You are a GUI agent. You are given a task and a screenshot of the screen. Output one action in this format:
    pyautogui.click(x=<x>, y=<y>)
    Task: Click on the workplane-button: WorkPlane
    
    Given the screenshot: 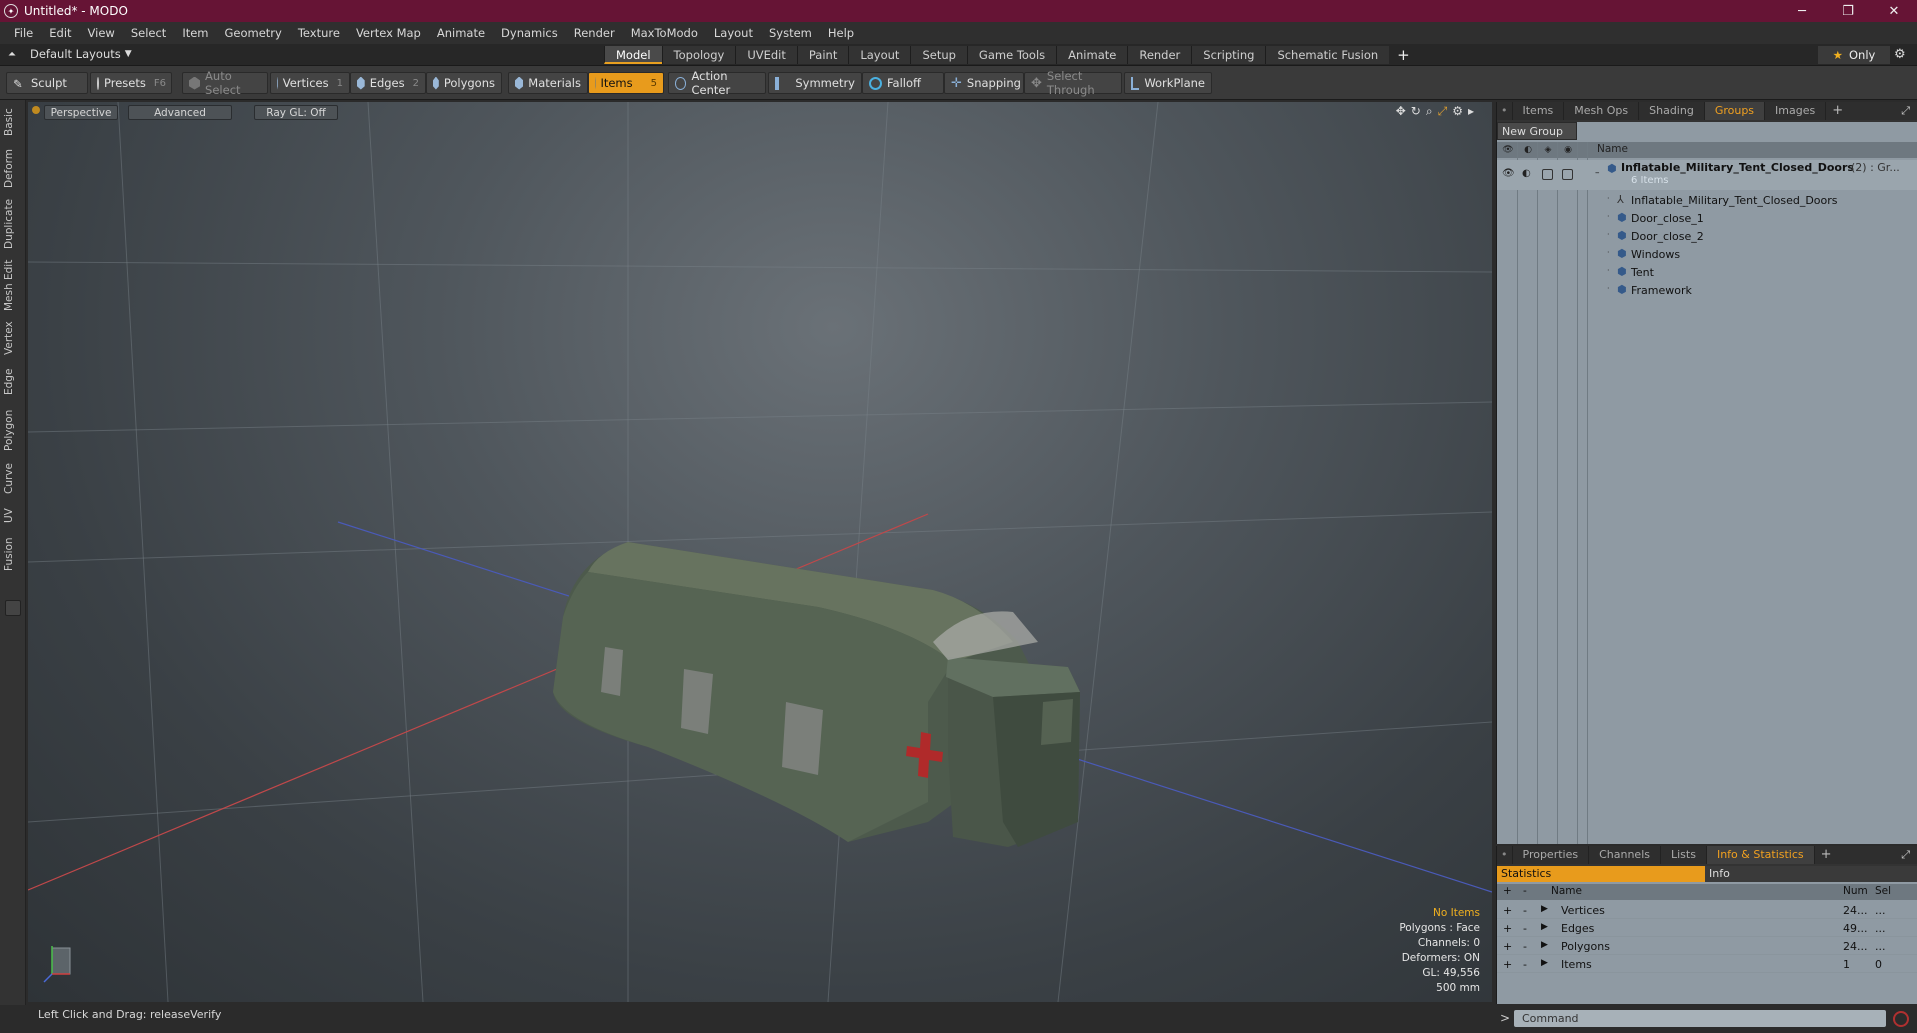 What is the action you would take?
    pyautogui.click(x=1168, y=83)
    